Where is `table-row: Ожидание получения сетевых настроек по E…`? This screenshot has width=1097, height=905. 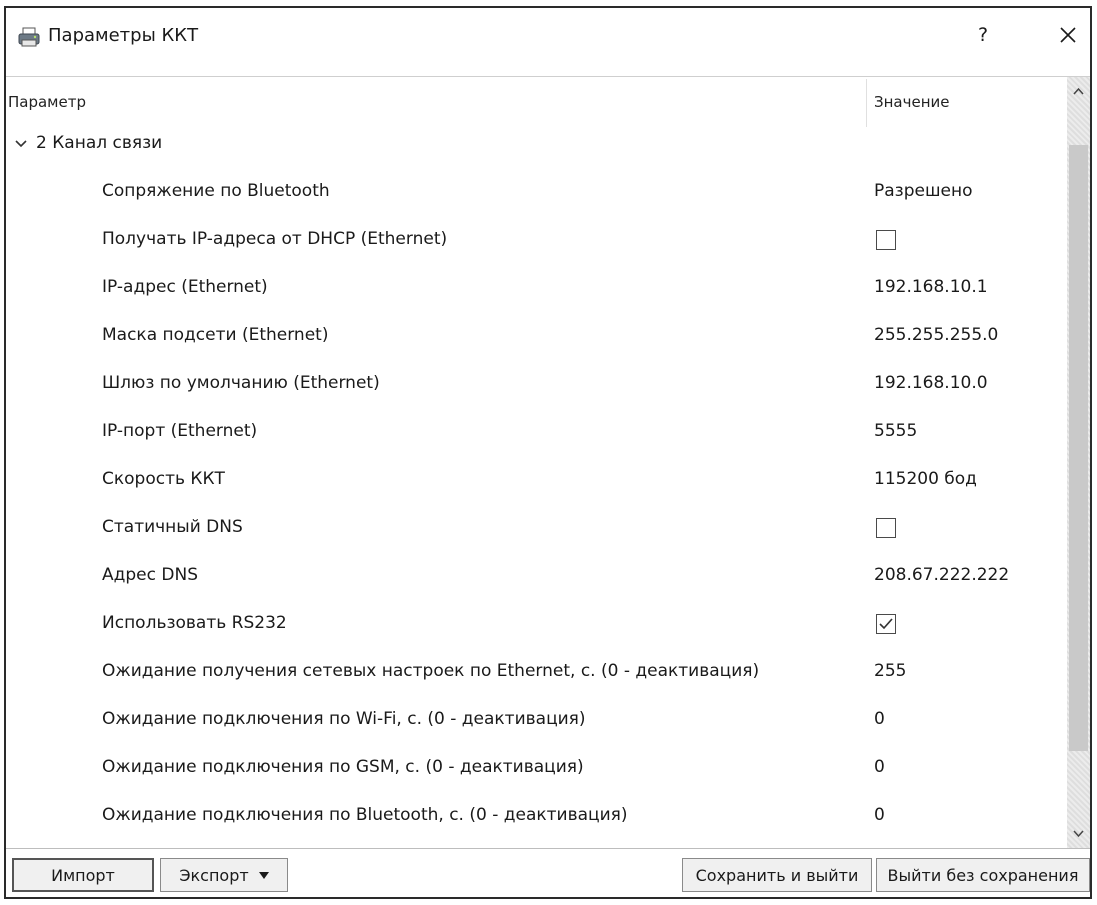
table-row: Ожидание получения сетевых настроек по E… is located at coordinates (536, 673).